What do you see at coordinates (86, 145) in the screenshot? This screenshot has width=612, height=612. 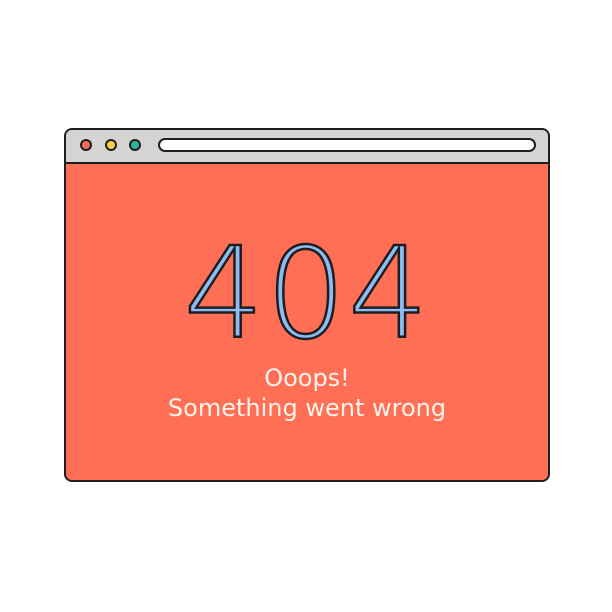 I see `close-window-button` at bounding box center [86, 145].